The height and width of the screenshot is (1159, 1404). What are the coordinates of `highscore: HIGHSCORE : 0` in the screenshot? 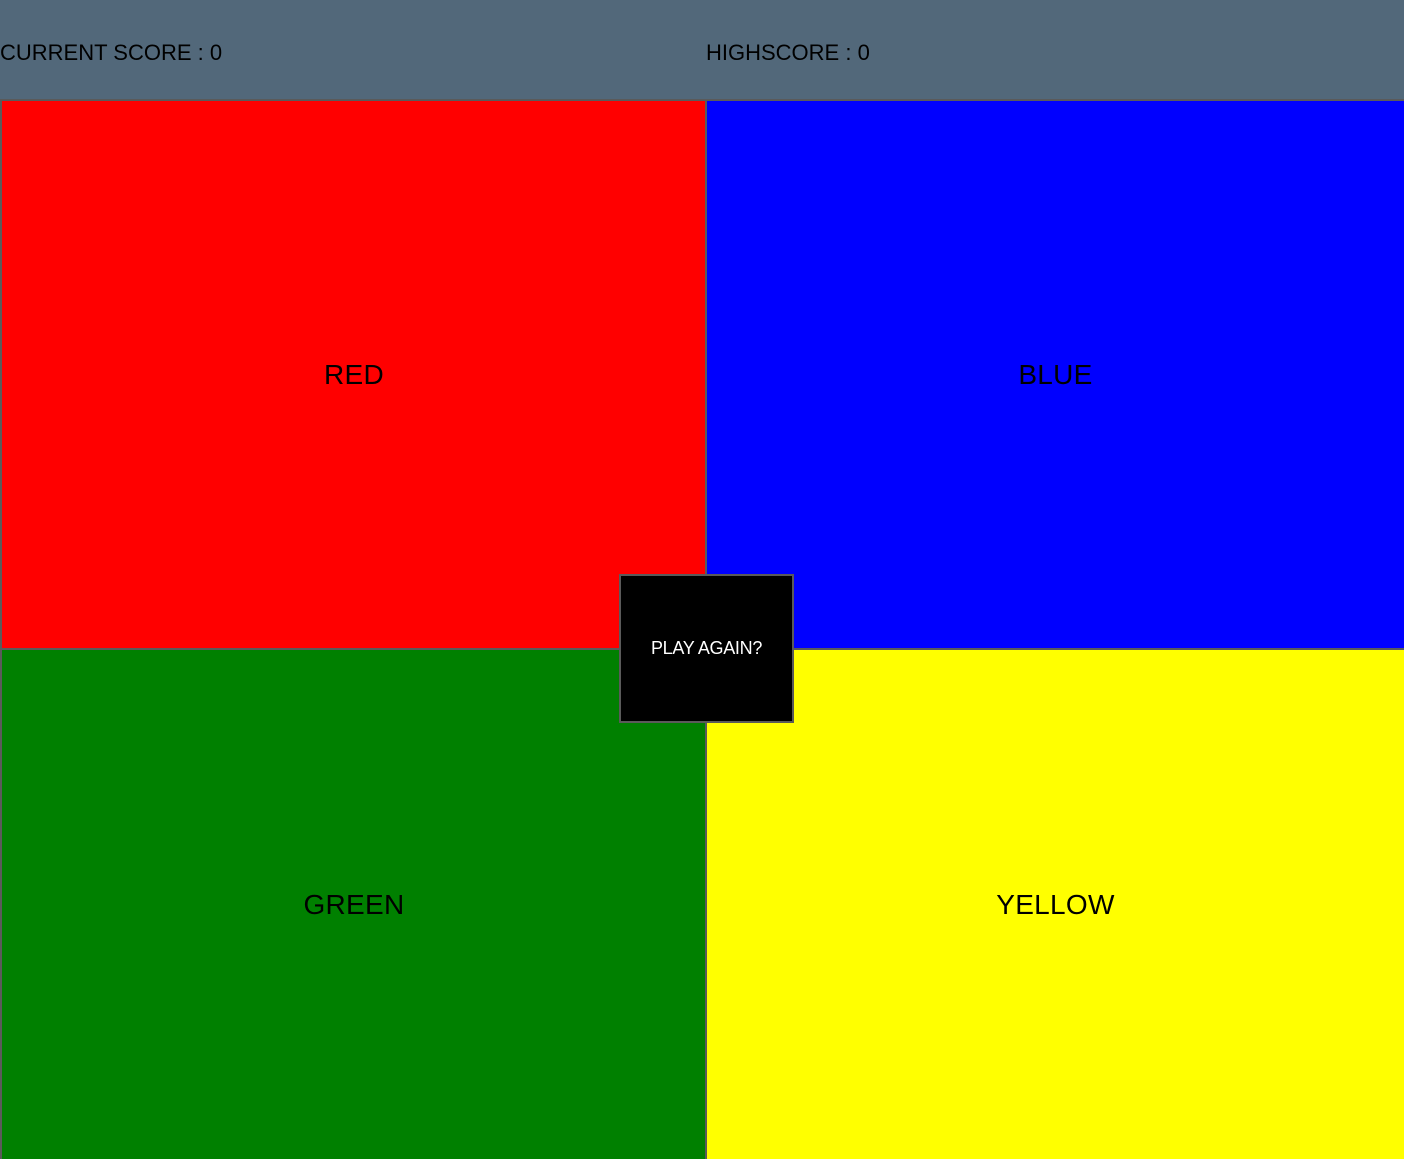 It's located at (788, 52).